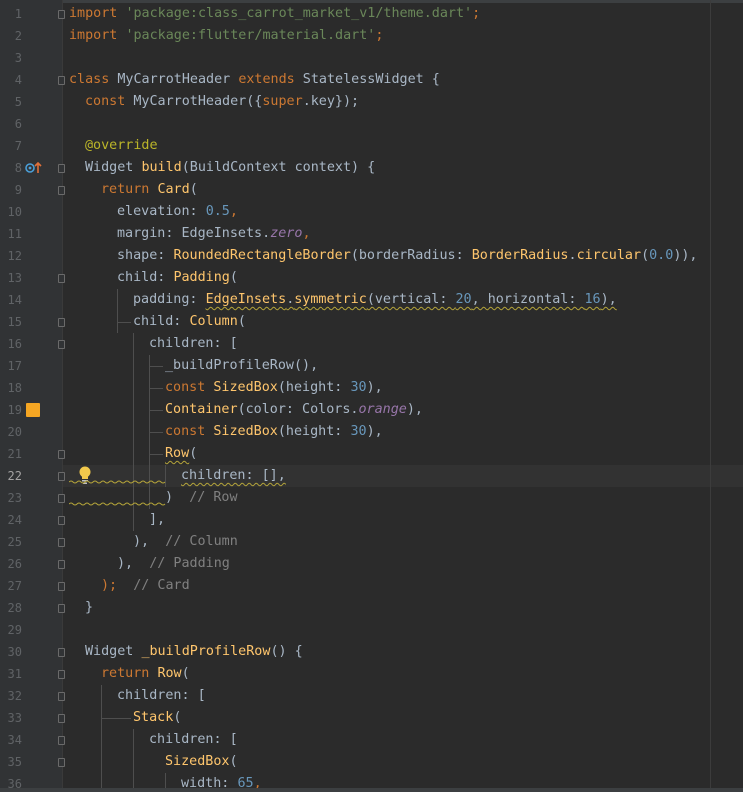 The height and width of the screenshot is (792, 743). I want to click on indent-guide, so click(101, 738).